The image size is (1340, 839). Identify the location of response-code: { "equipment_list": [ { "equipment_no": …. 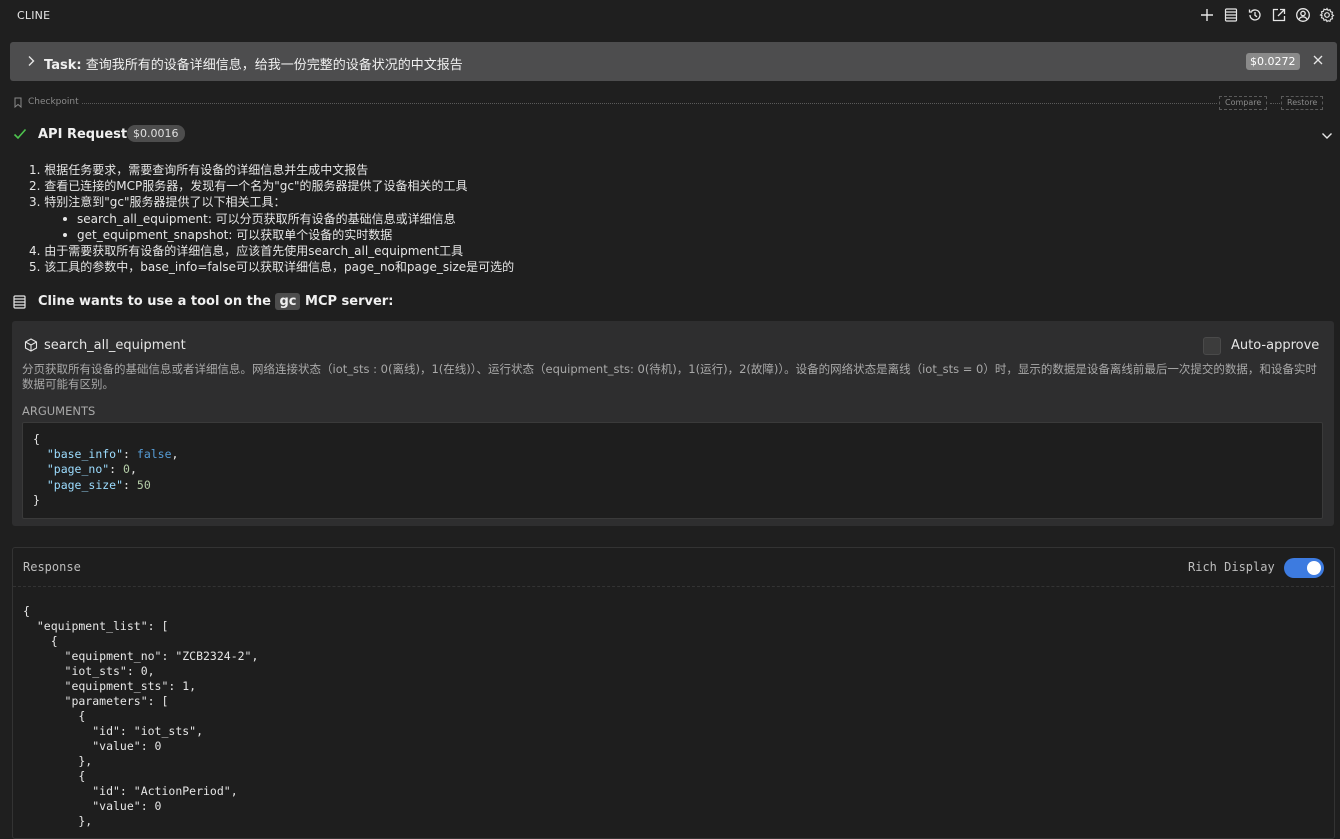
(140, 716).